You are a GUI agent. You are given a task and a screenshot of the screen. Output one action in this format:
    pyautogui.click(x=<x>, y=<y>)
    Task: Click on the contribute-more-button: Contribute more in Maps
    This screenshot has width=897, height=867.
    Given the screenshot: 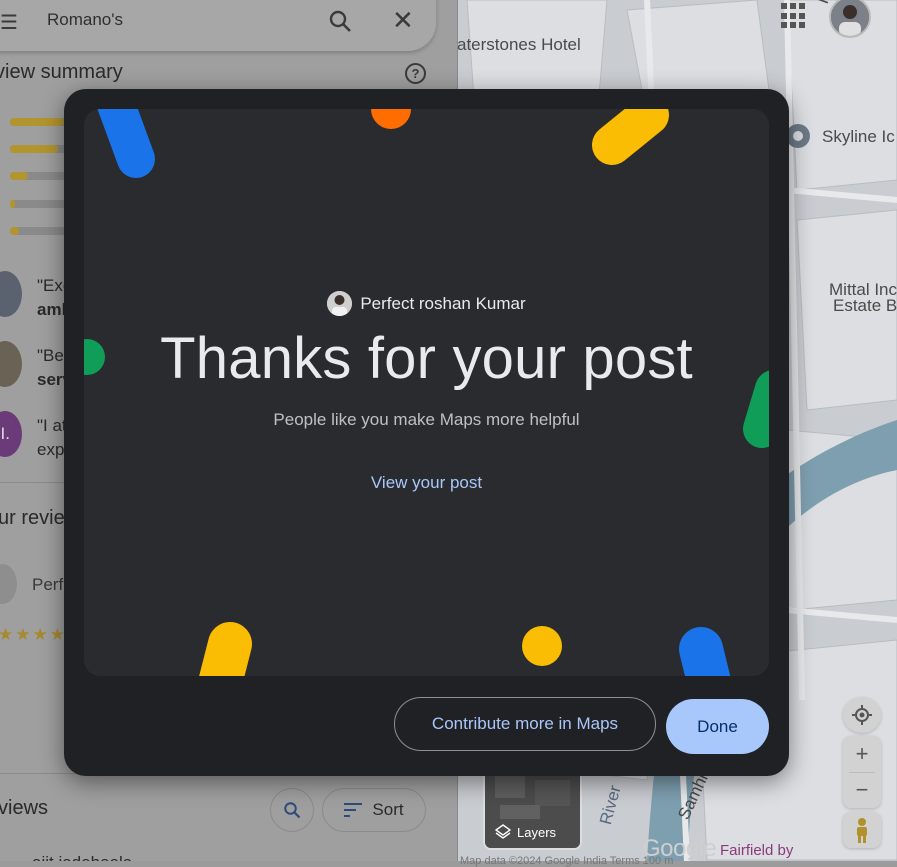 What is the action you would take?
    pyautogui.click(x=525, y=724)
    